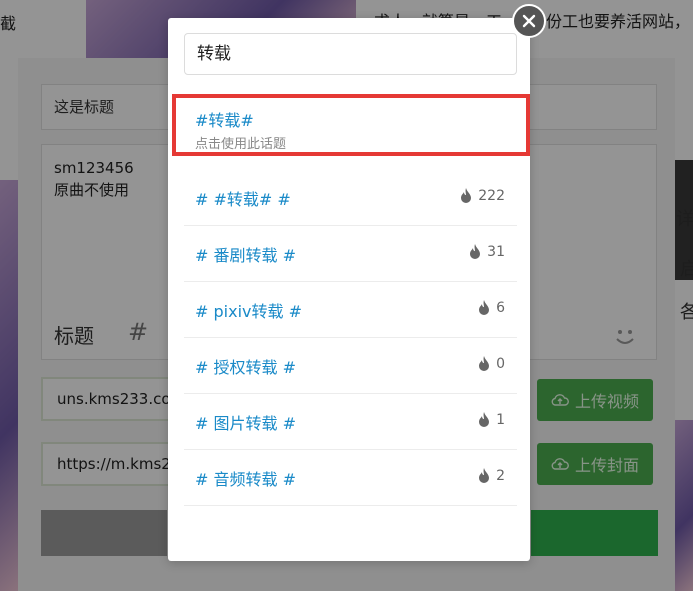 This screenshot has height=591, width=693. What do you see at coordinates (606, 401) in the screenshot?
I see `upload-video-label: 上传视频` at bounding box center [606, 401].